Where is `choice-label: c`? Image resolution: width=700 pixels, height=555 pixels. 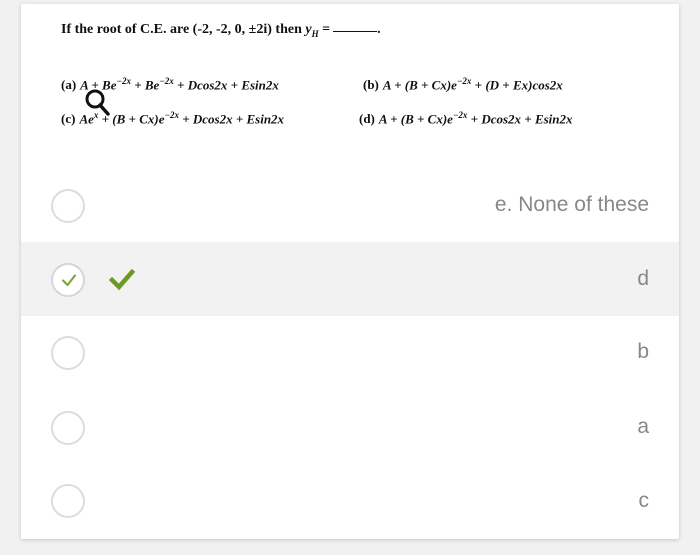
choice-label: c is located at coordinates (644, 500).